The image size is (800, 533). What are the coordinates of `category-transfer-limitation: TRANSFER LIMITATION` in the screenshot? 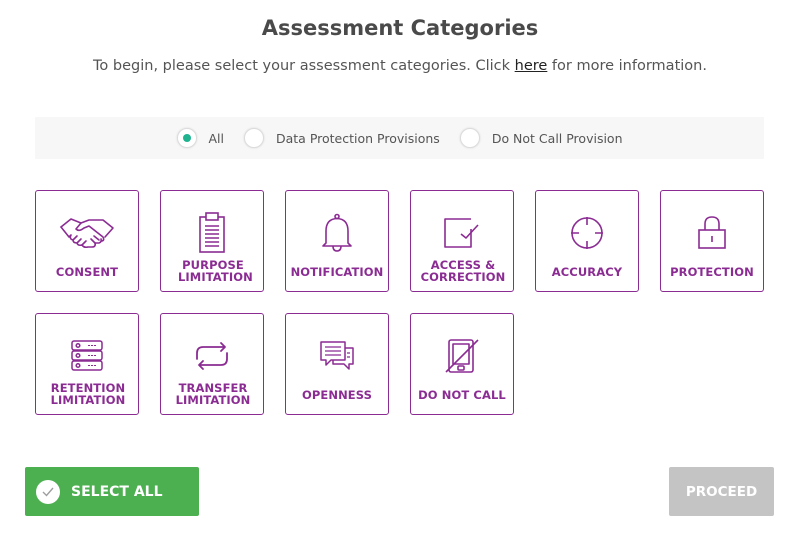 It's located at (212, 364).